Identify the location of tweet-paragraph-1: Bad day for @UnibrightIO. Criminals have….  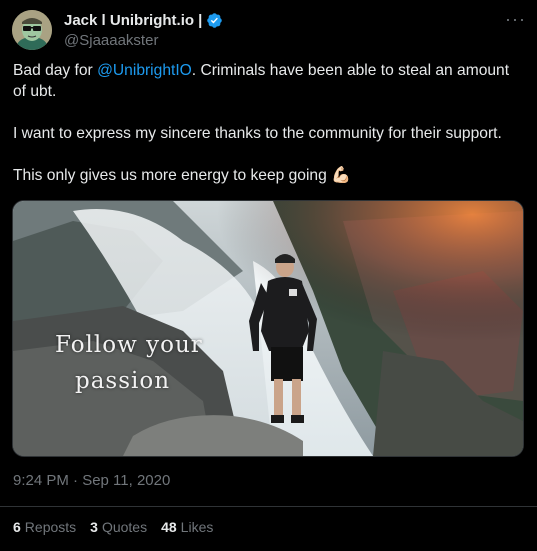
(269, 81).